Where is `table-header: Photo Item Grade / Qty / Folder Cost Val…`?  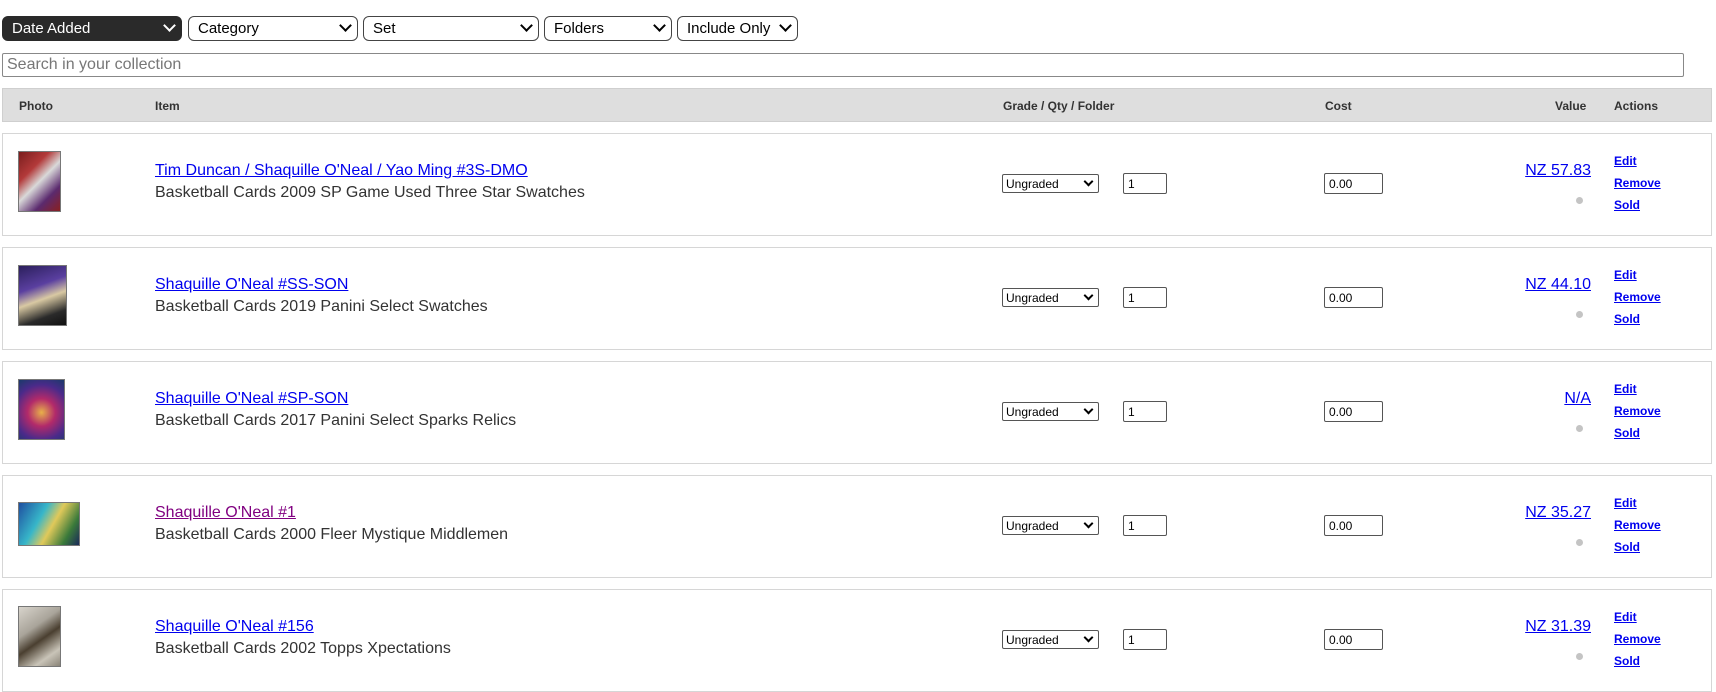
table-header: Photo Item Grade / Qty / Folder Cost Val… is located at coordinates (857, 105).